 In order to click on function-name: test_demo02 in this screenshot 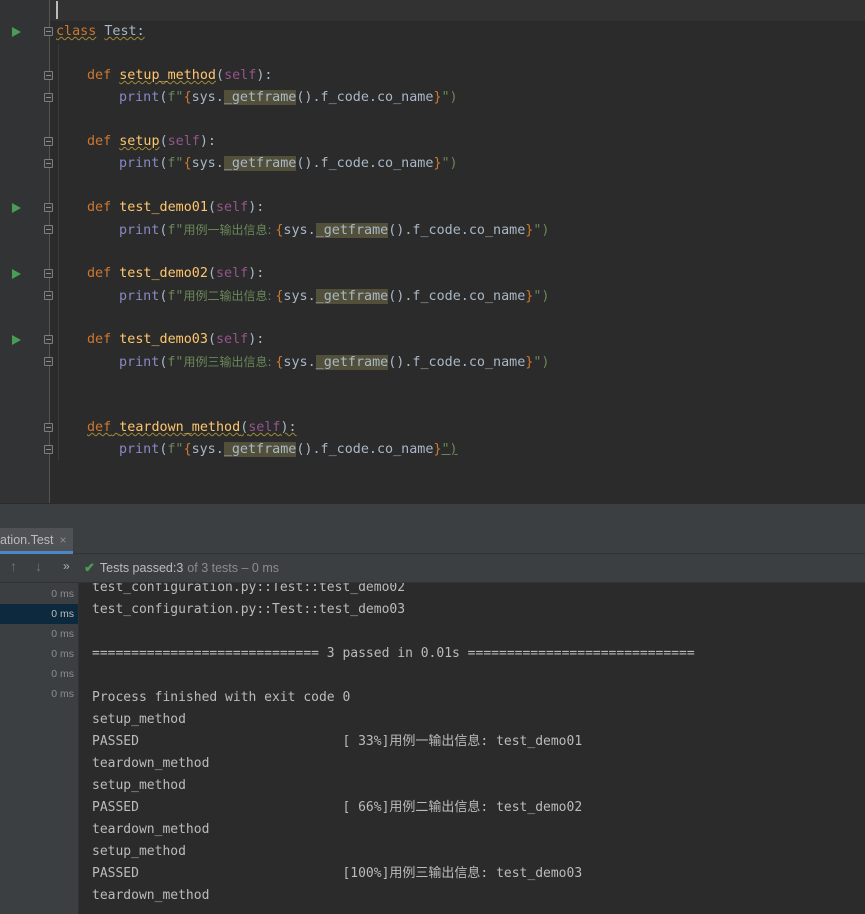, I will do `click(163, 273)`.